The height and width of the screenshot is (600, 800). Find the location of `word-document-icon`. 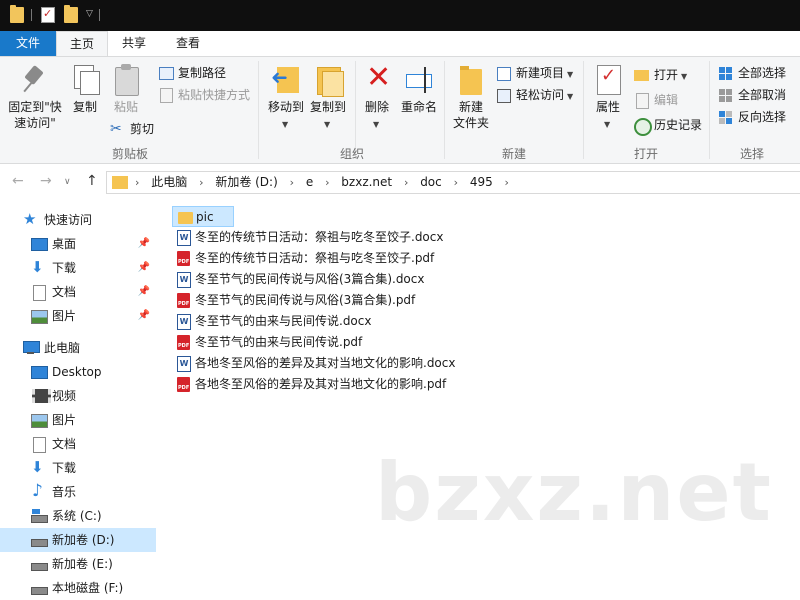

word-document-icon is located at coordinates (184, 238).